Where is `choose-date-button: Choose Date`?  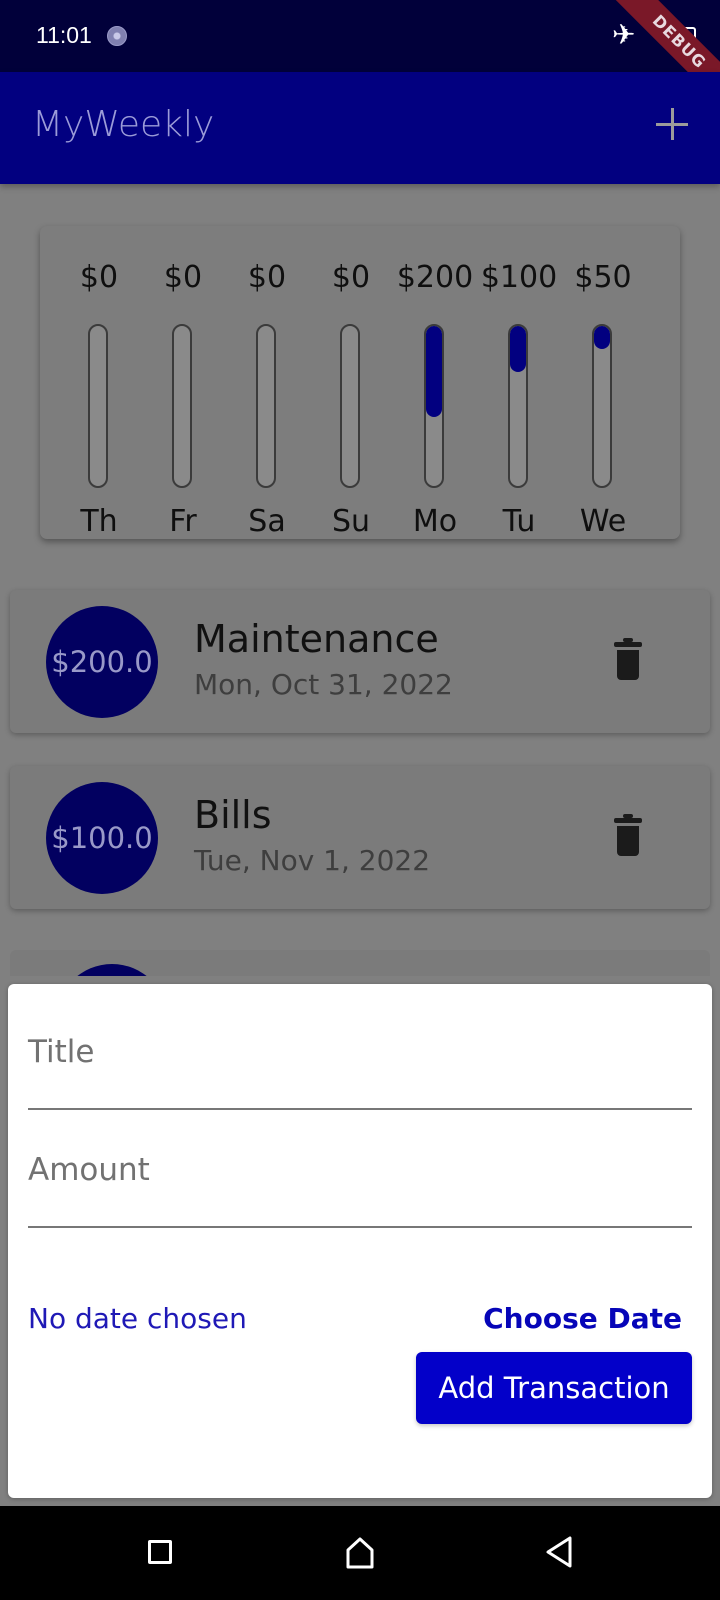 choose-date-button: Choose Date is located at coordinates (582, 1318).